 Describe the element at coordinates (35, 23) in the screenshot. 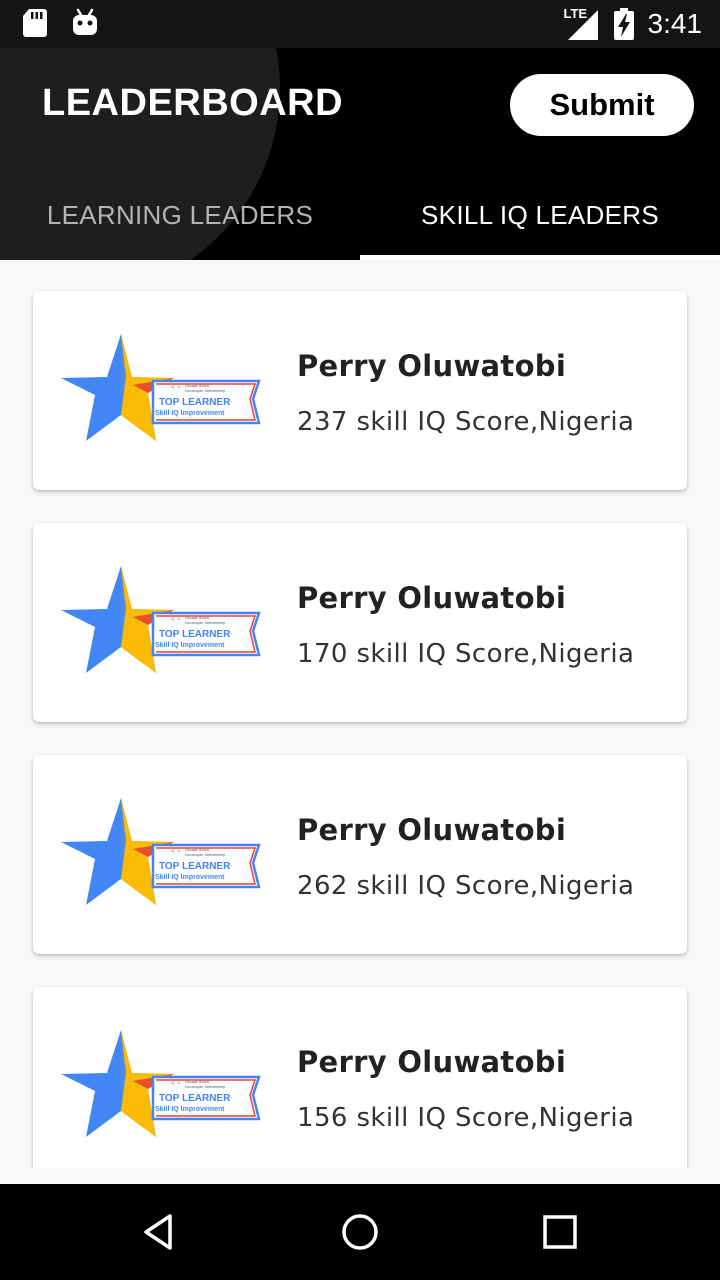

I see `sd-card-icon` at that location.